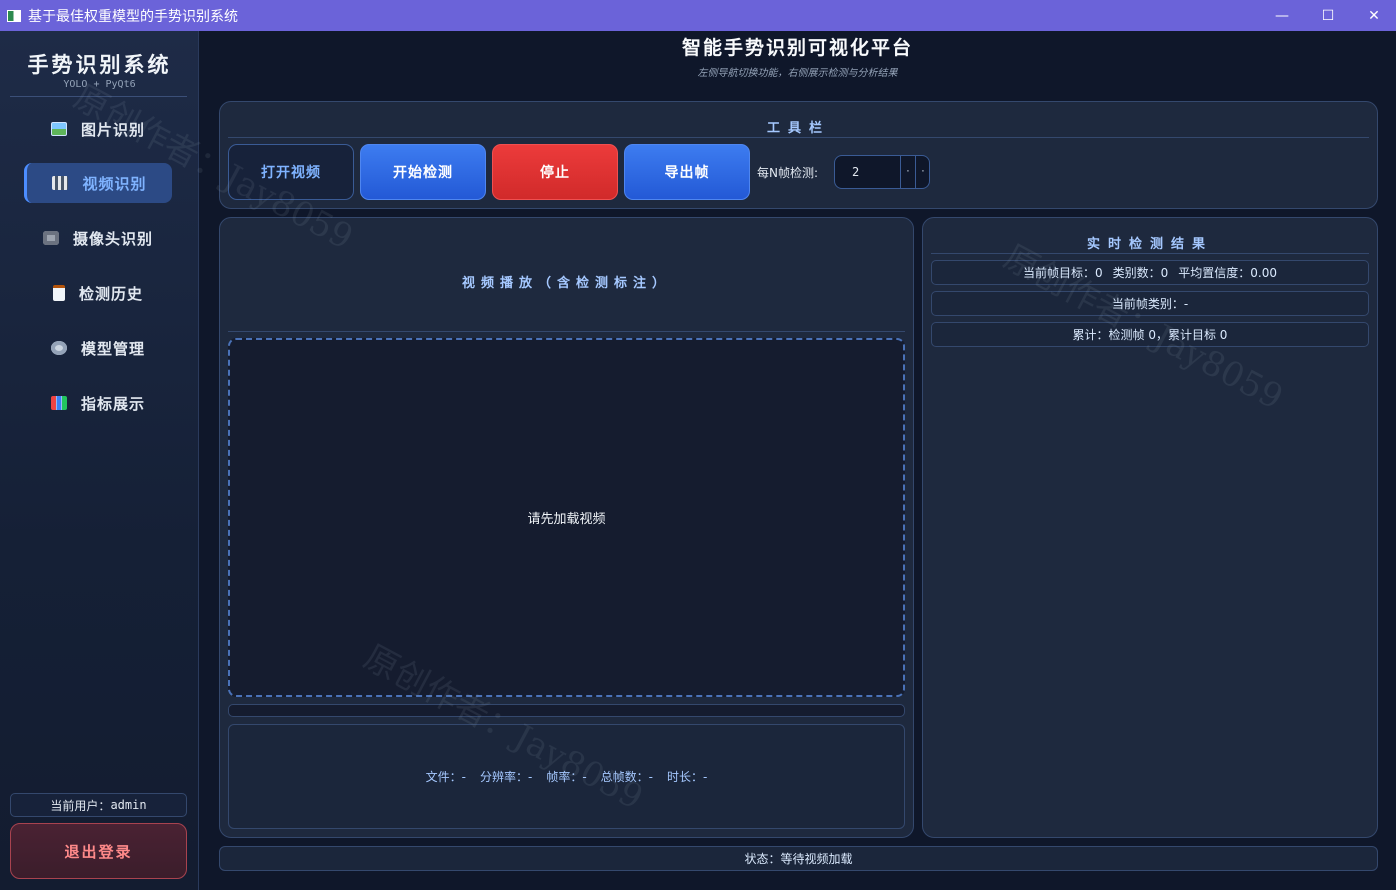  I want to click on status-bar: 状态：等待视频加载, so click(798, 858).